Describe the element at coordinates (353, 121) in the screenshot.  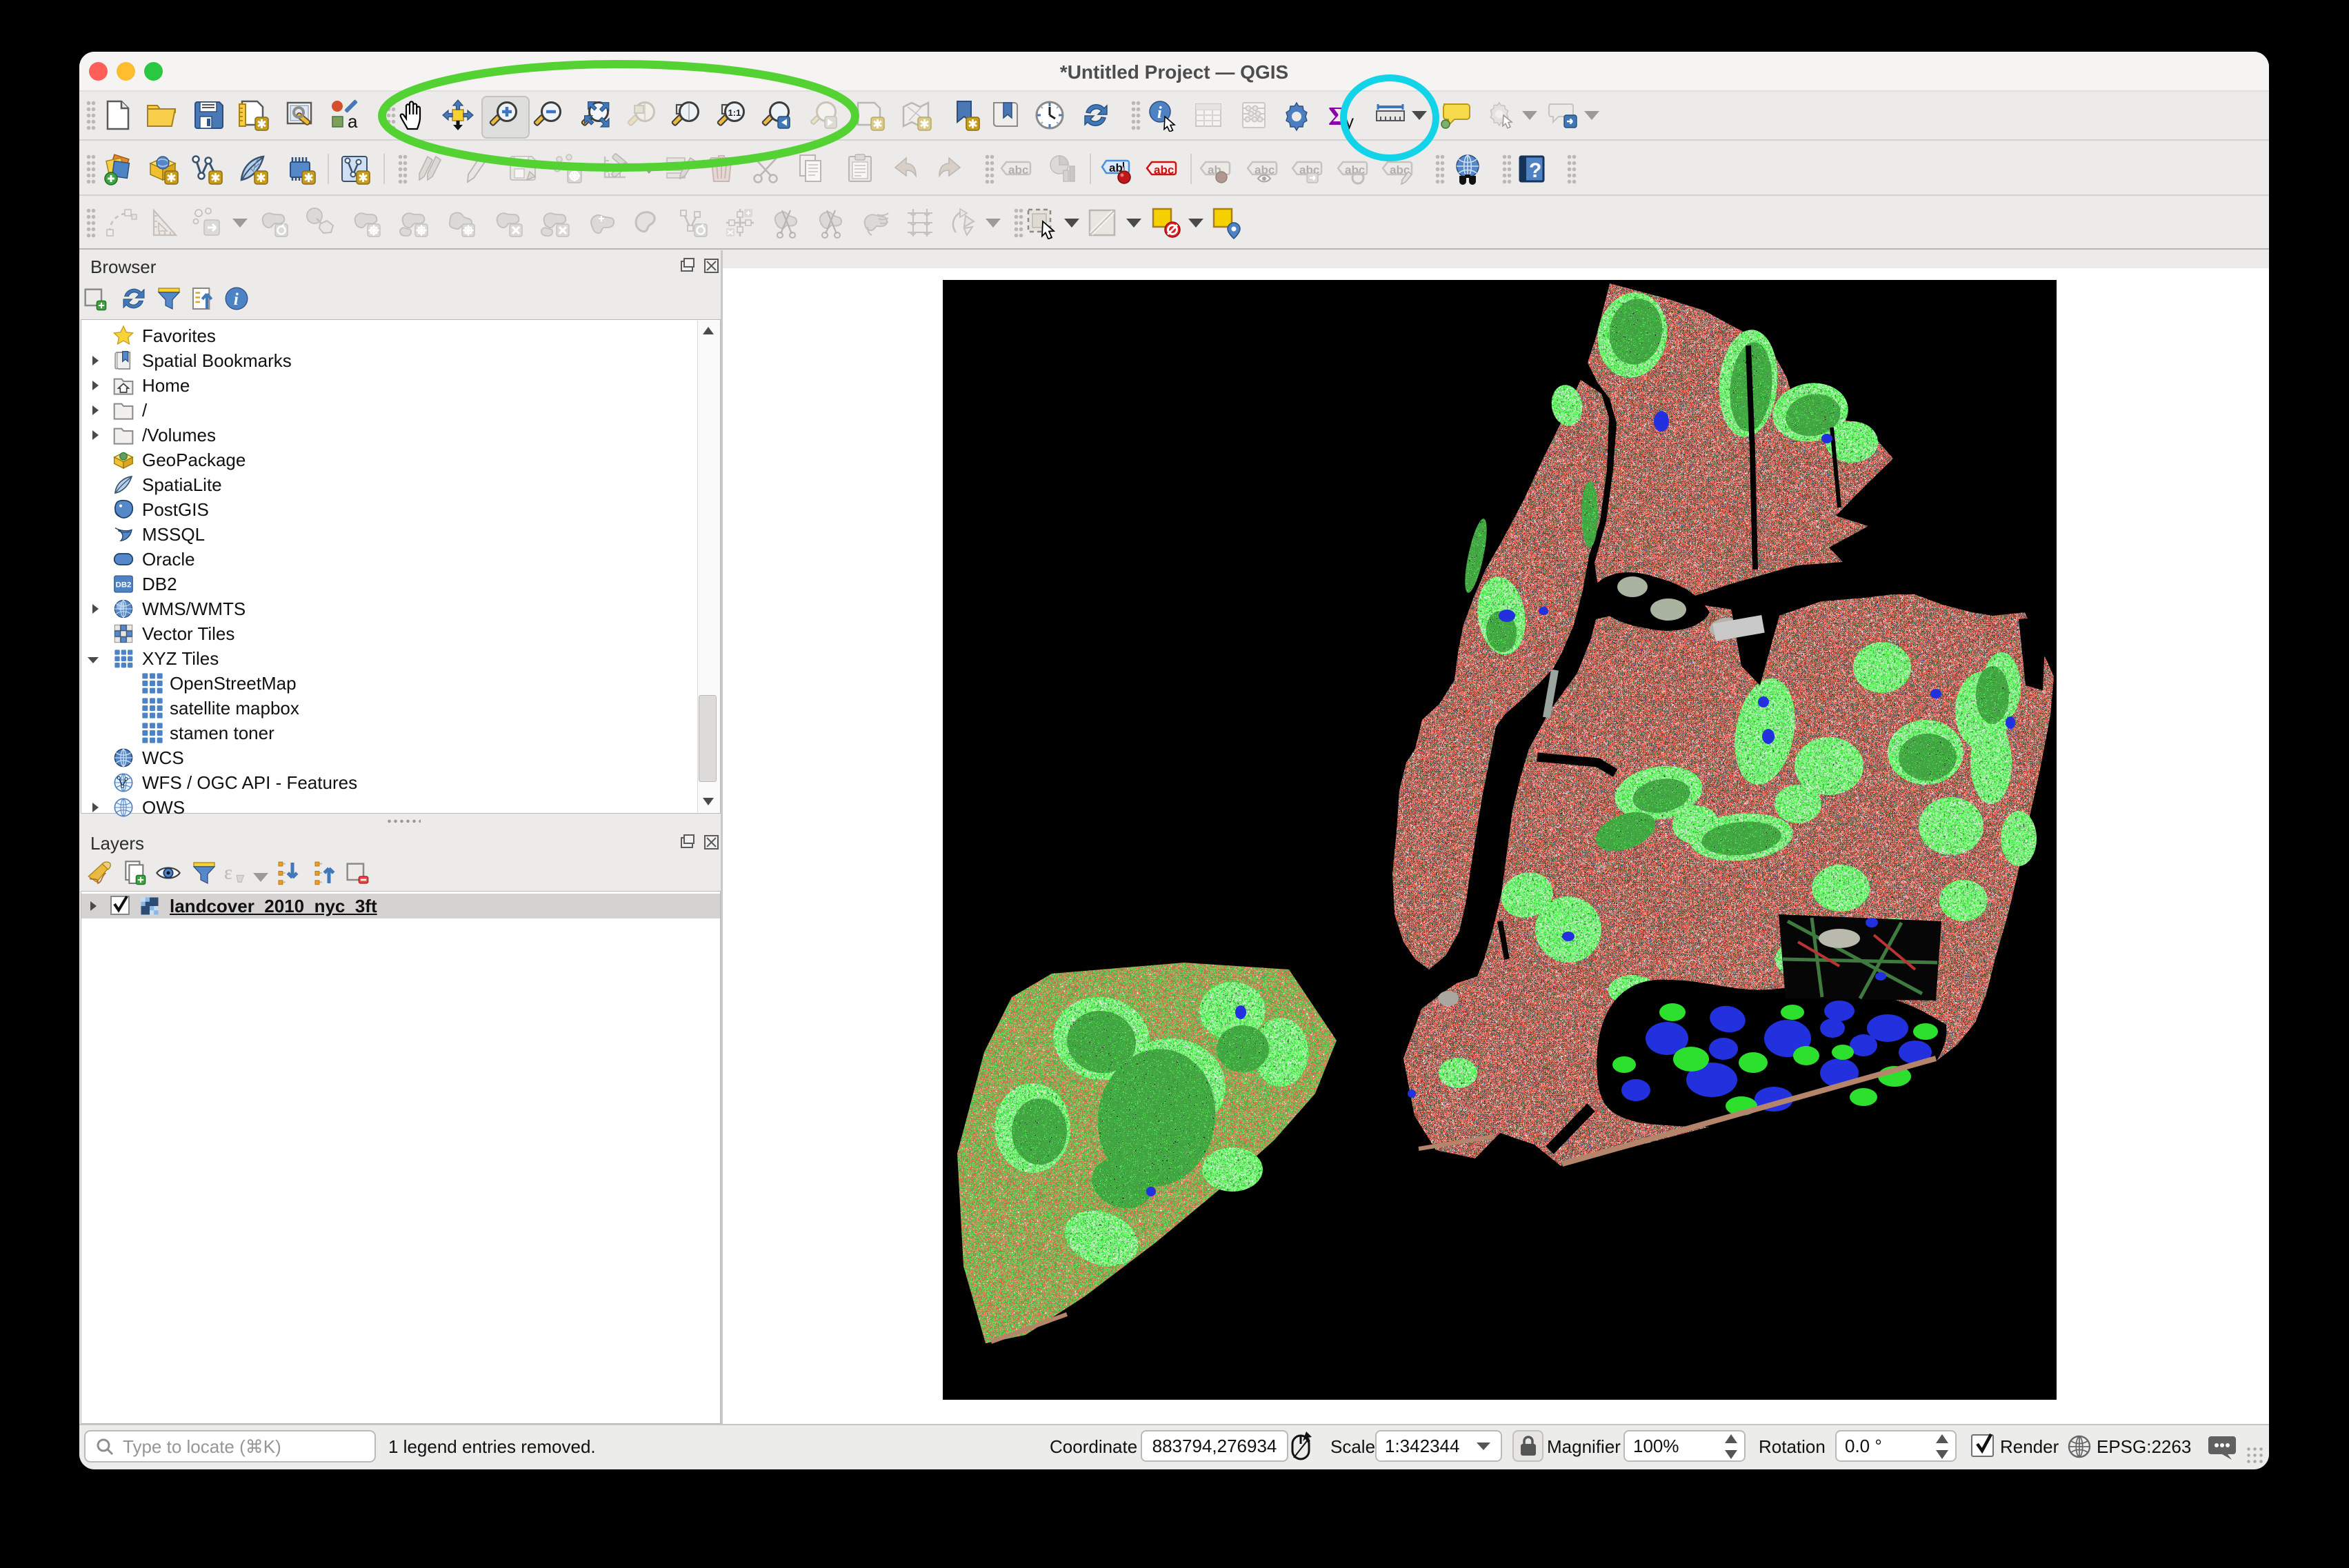
I see `svg-text: a` at that location.